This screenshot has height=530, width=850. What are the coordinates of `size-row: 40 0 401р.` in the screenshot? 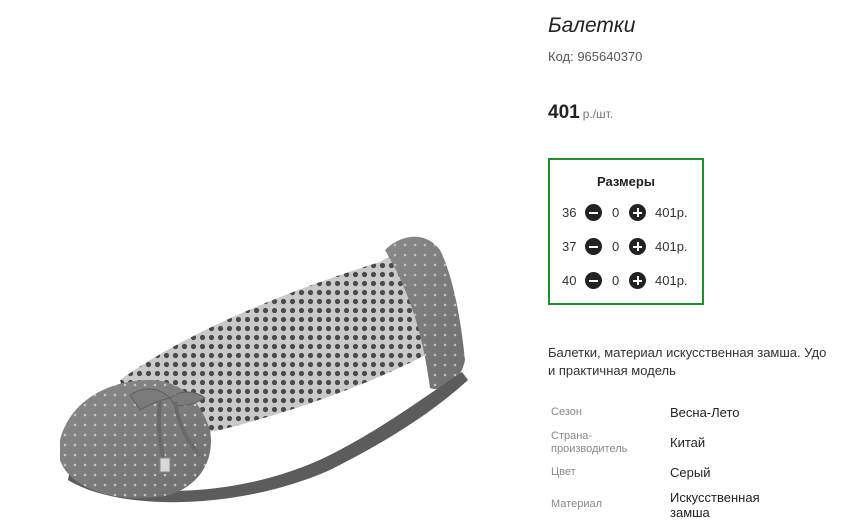 It's located at (626, 281).